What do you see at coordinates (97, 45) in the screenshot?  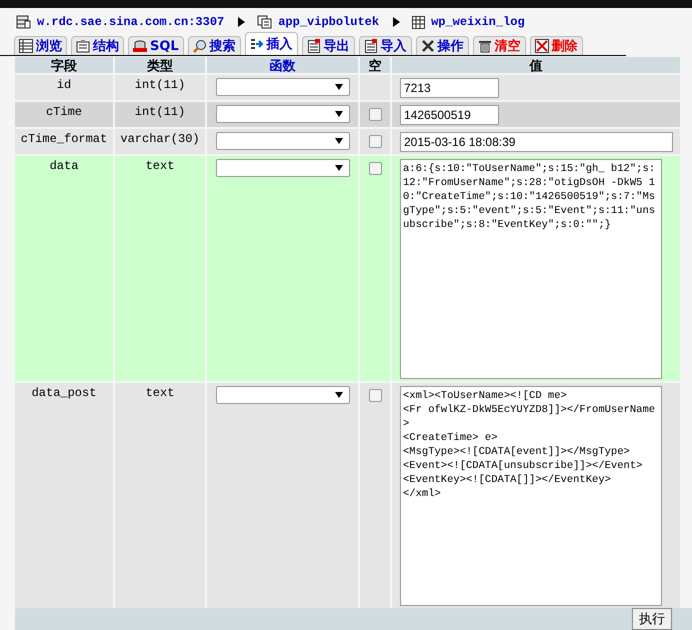 I see `tab: 结构` at bounding box center [97, 45].